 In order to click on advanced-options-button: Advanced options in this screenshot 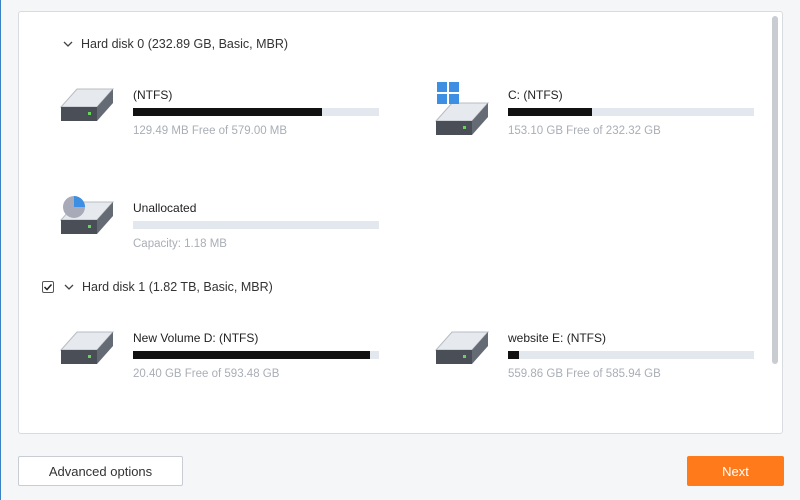, I will do `click(100, 471)`.